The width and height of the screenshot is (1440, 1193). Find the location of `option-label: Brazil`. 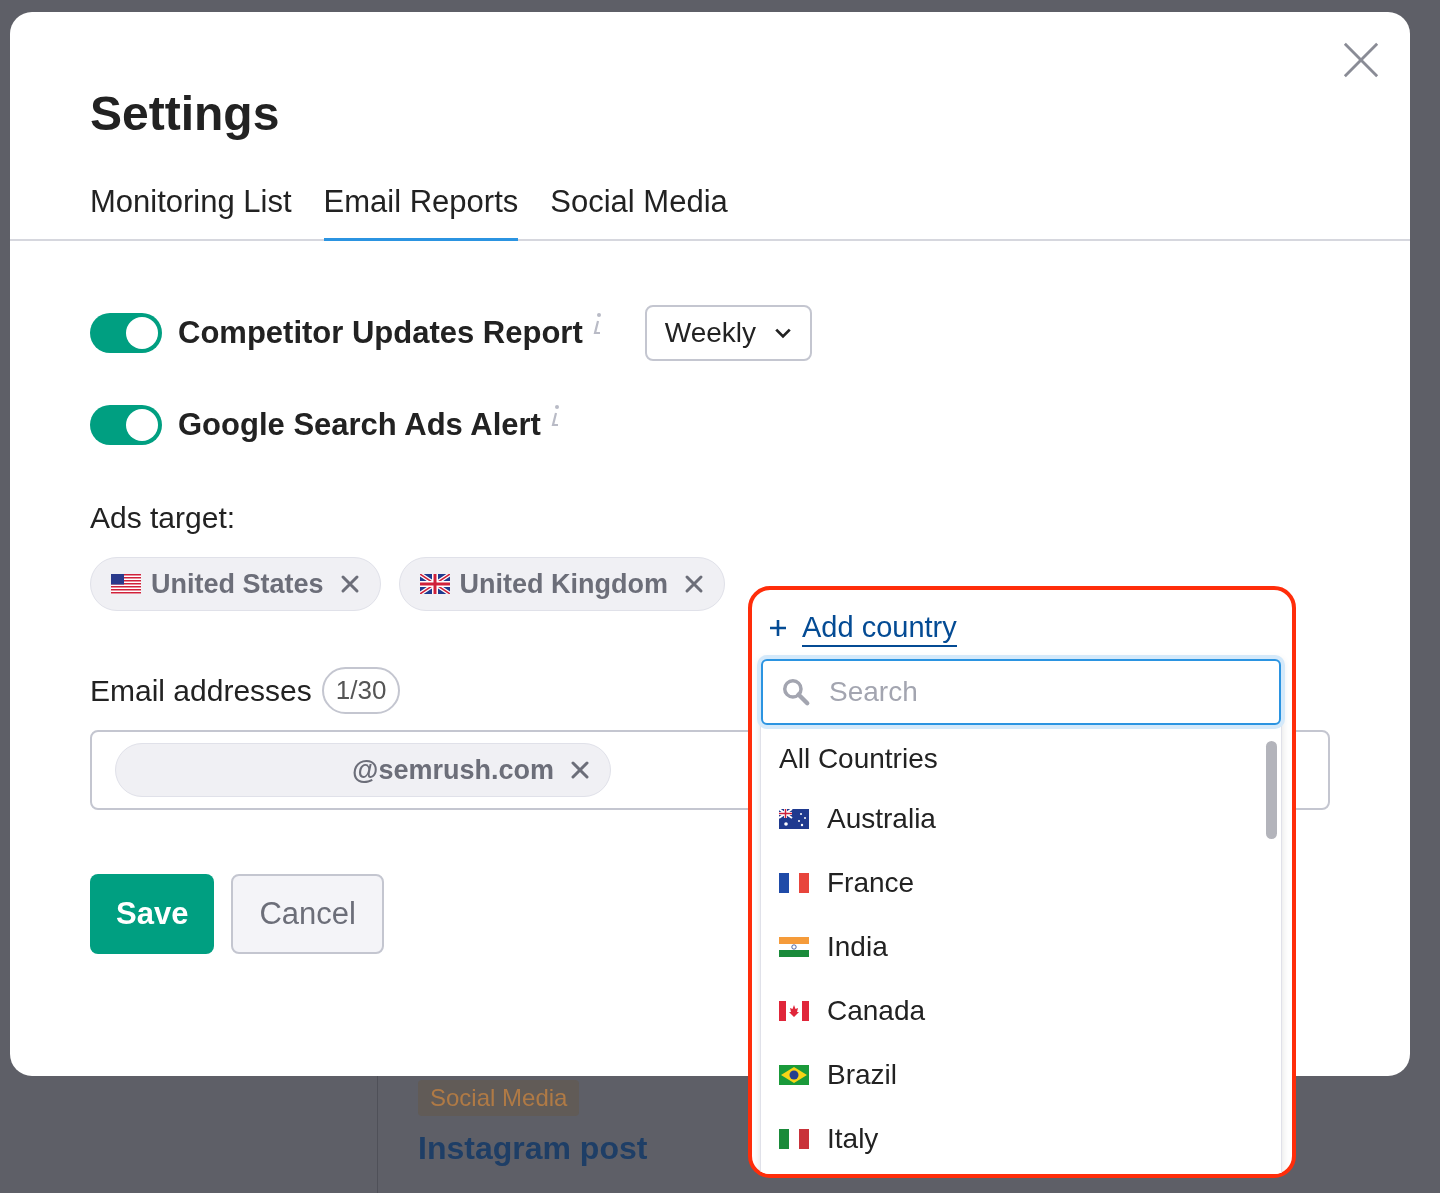

option-label: Brazil is located at coordinates (862, 1075).